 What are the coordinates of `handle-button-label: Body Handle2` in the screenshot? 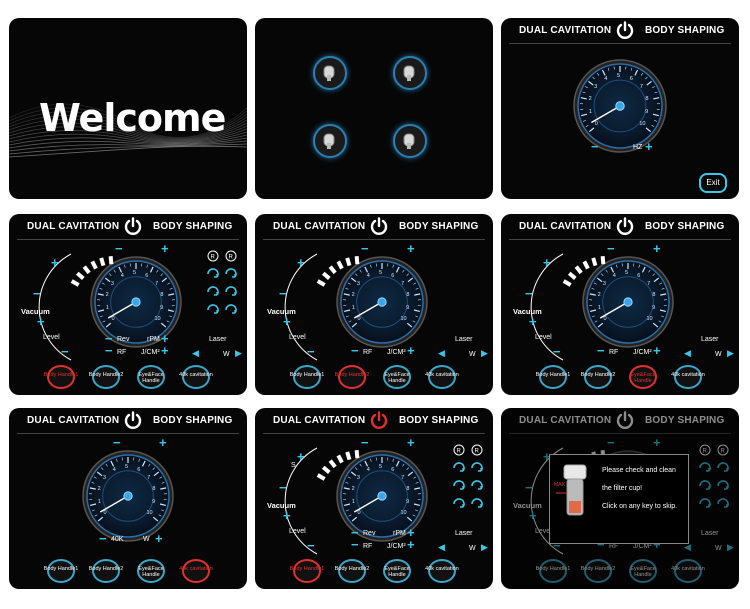 It's located at (352, 375).